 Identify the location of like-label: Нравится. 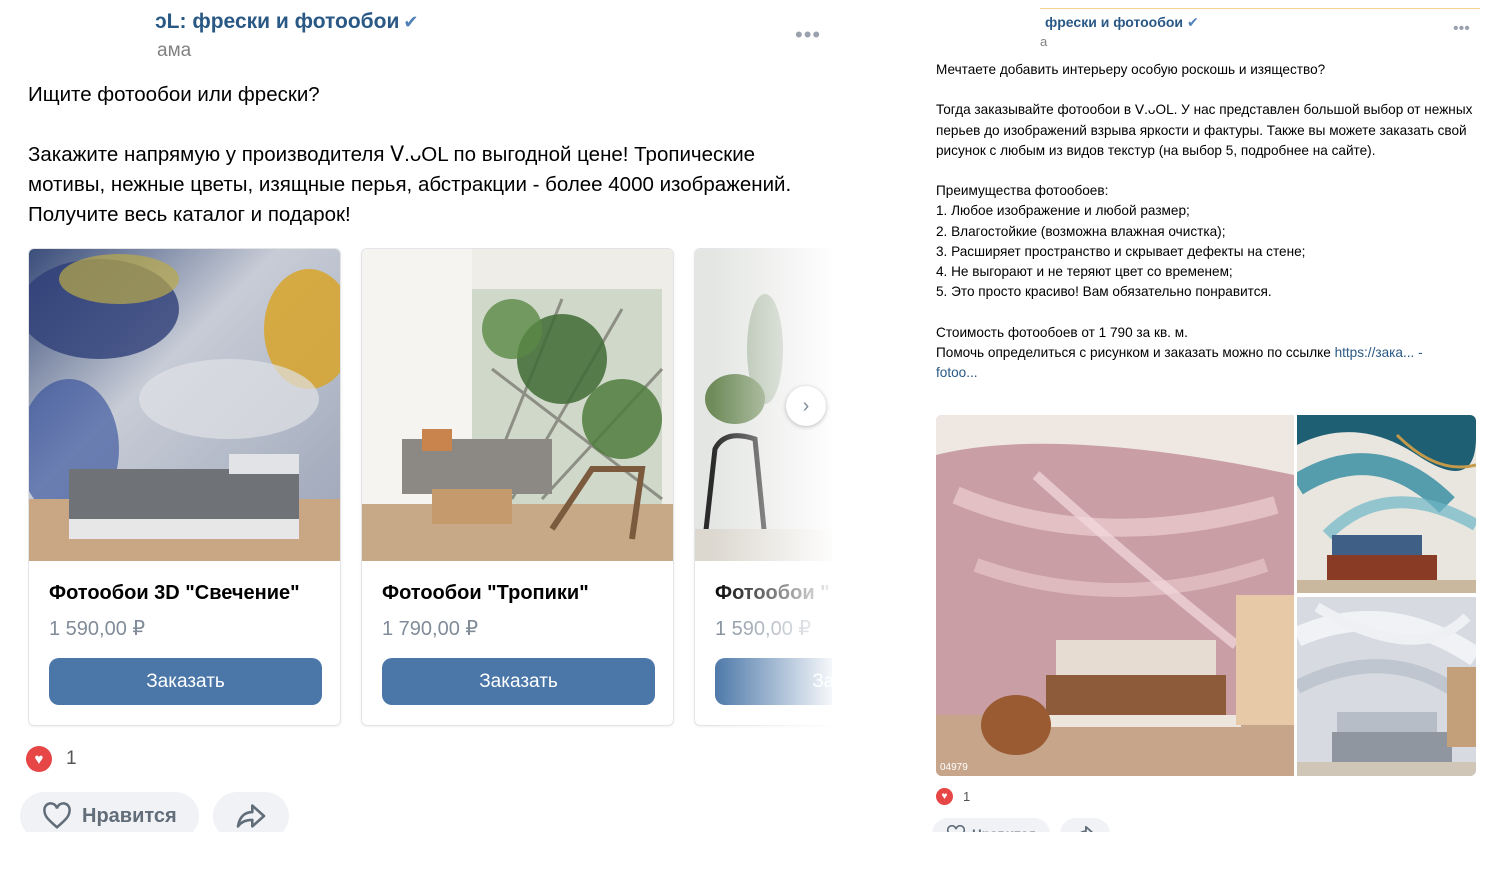
(129, 815).